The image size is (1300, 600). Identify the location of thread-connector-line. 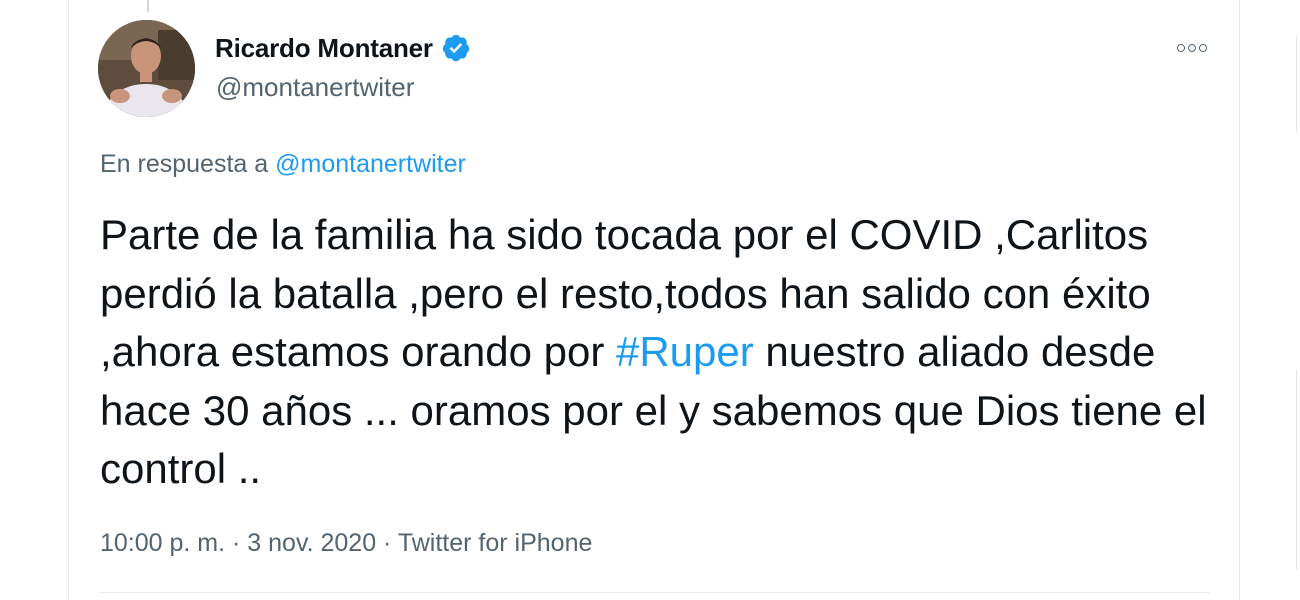
(148, 6).